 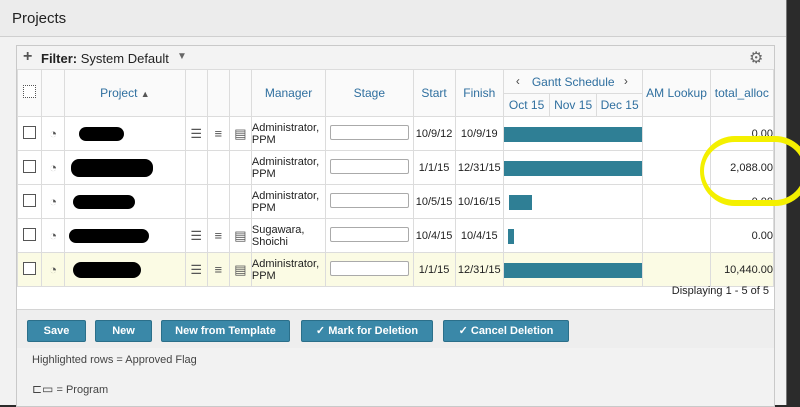 I want to click on column-header-finish: Finish, so click(x=479, y=93).